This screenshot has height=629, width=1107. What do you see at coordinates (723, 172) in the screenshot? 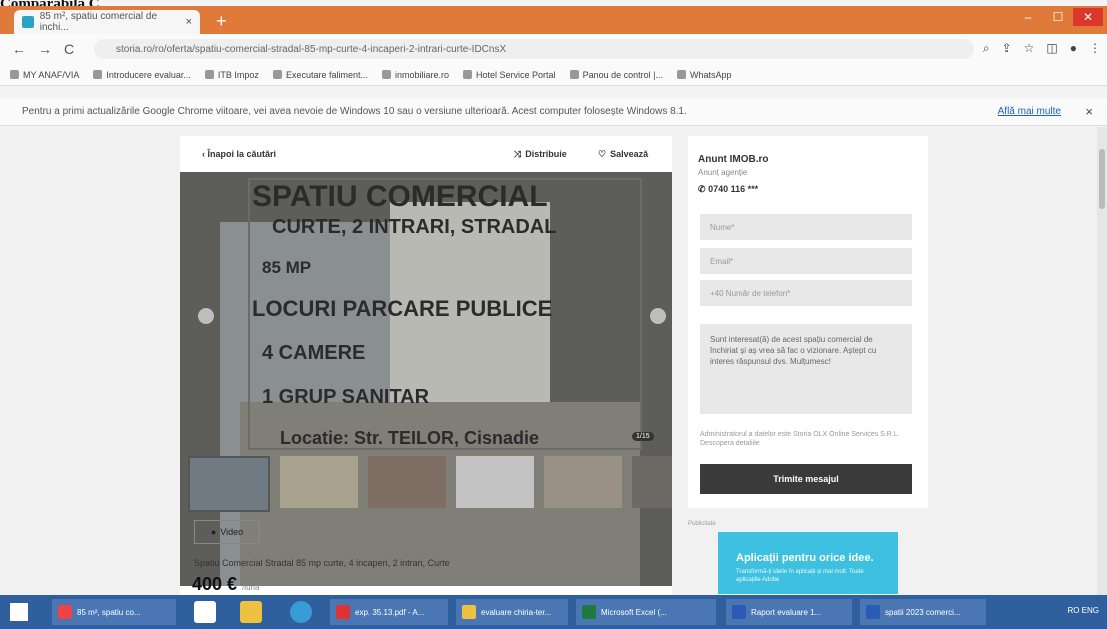
I see `agency-type: Anunț agenție` at bounding box center [723, 172].